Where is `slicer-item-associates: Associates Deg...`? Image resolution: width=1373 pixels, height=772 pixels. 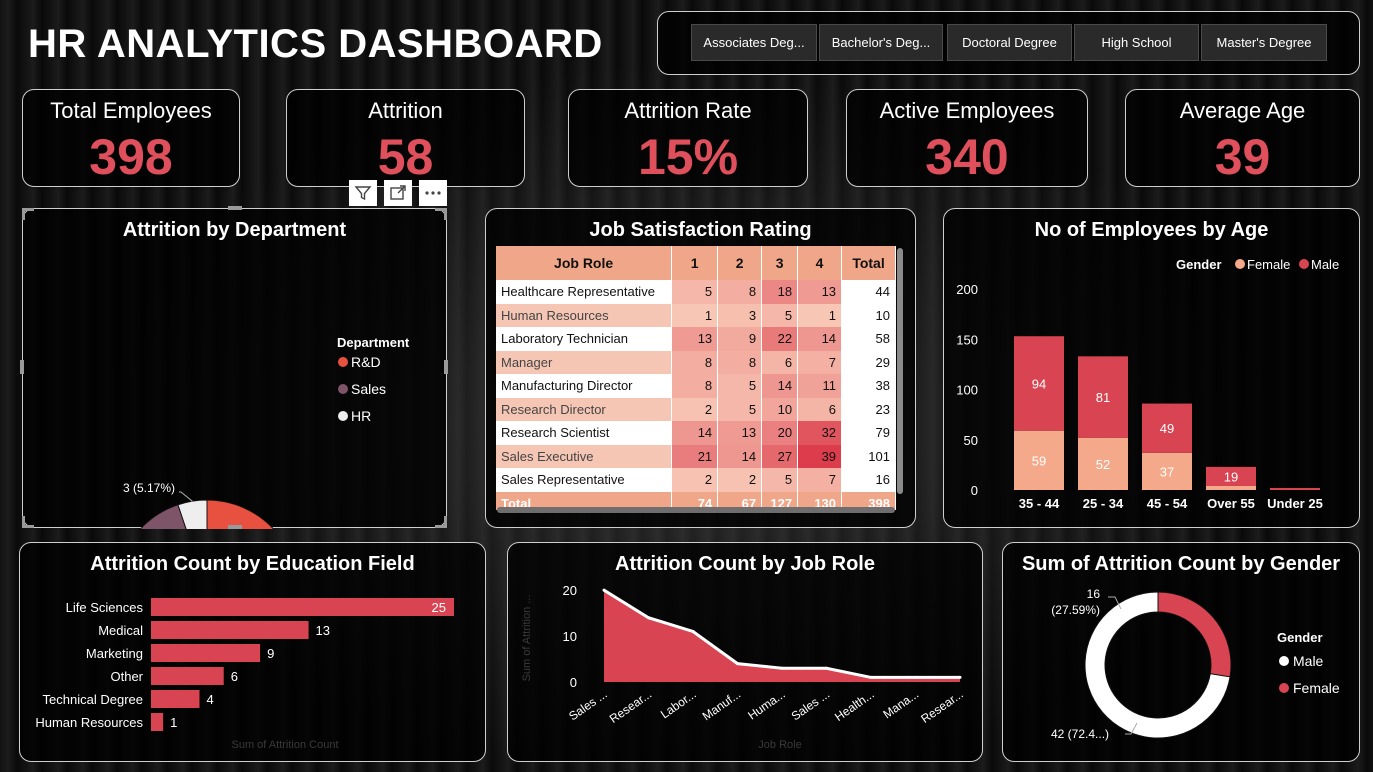
slicer-item-associates: Associates Deg... is located at coordinates (754, 42).